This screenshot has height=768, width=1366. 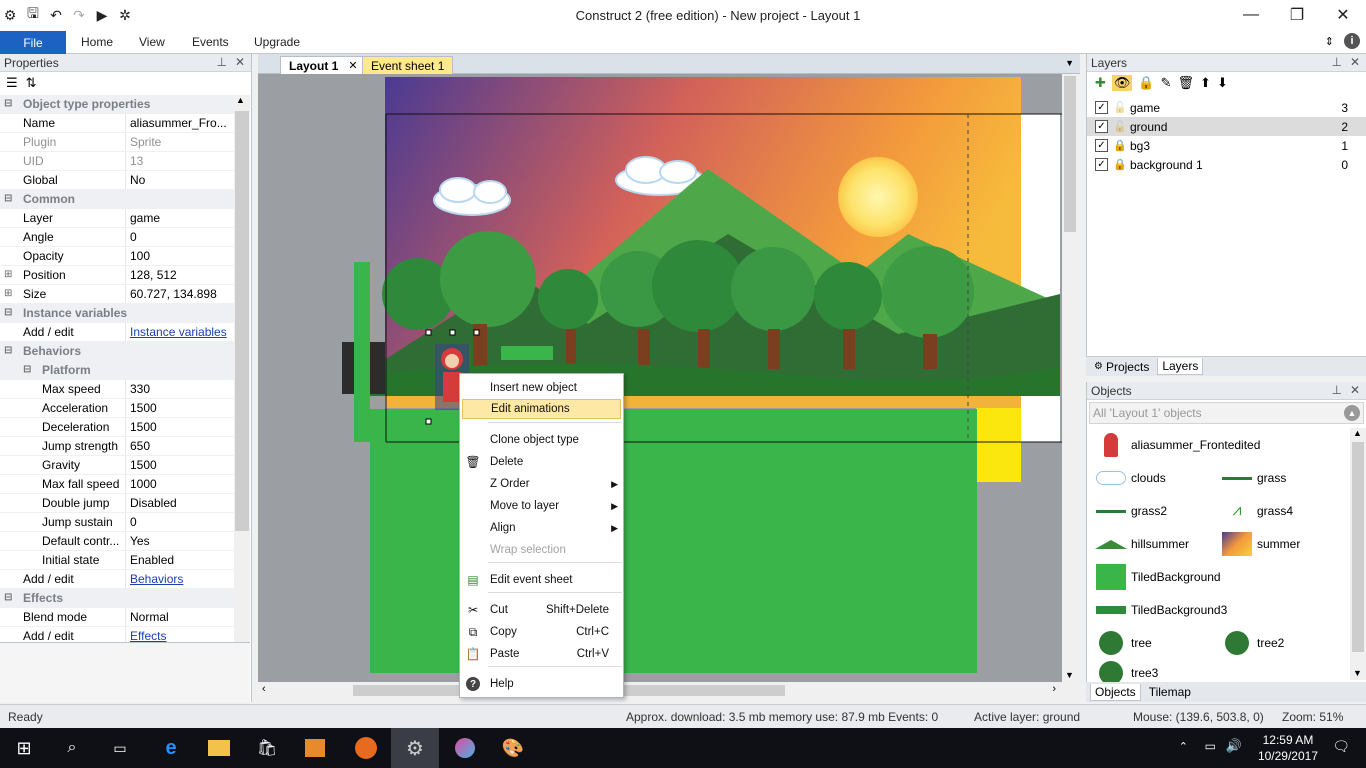 What do you see at coordinates (513, 748) in the screenshot?
I see `paint-icon: 🎨` at bounding box center [513, 748].